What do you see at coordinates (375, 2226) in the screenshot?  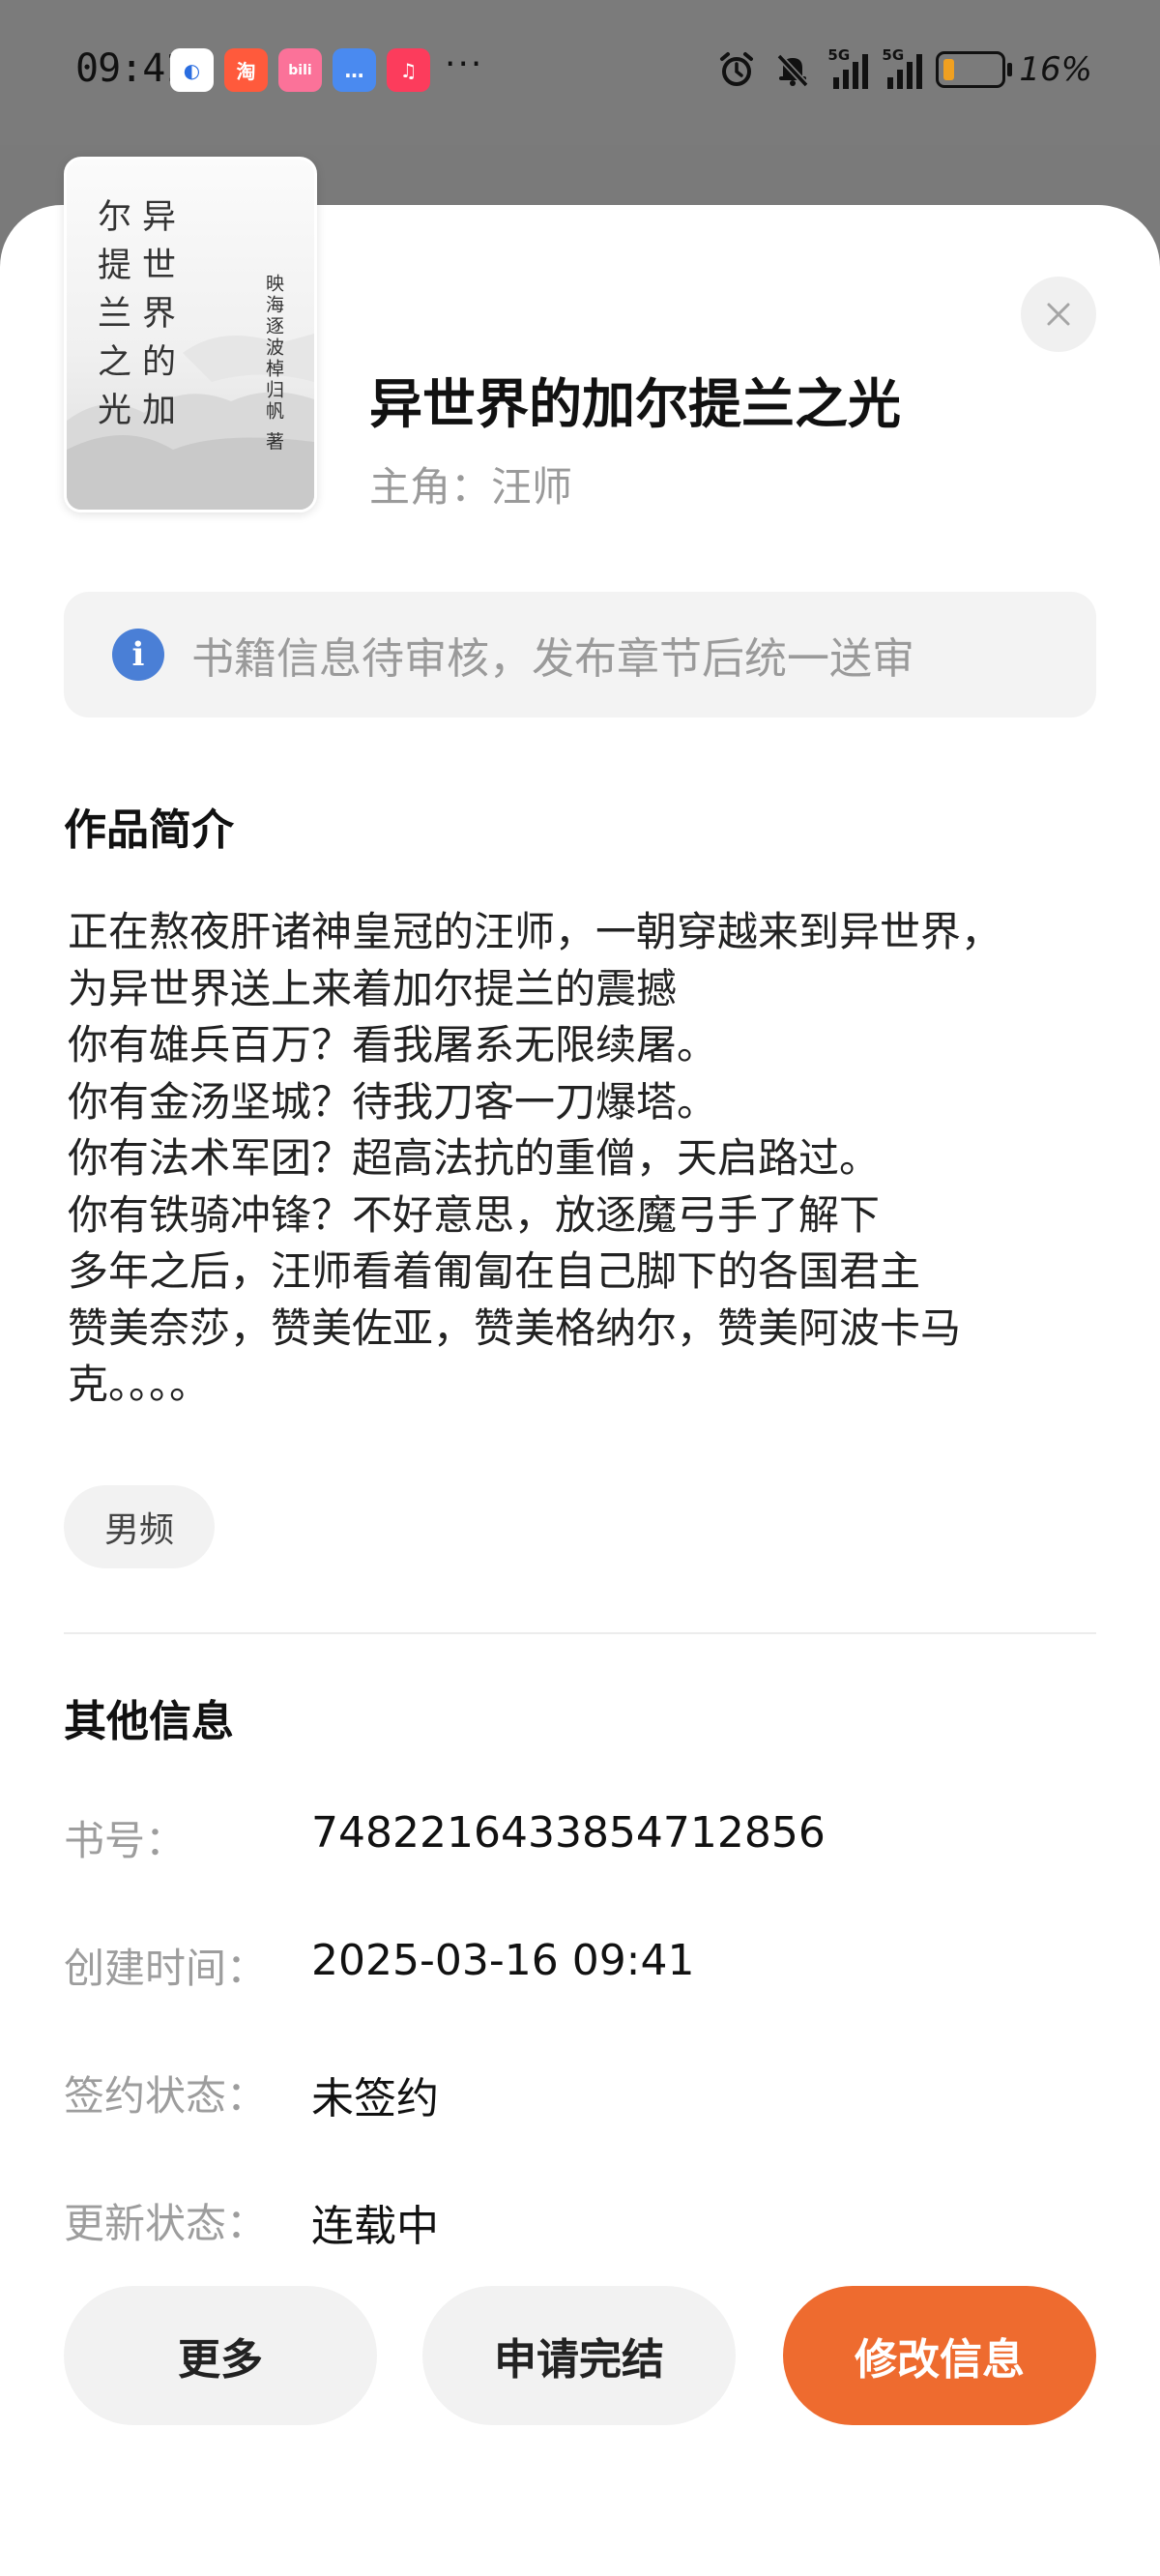 I see `info-value: 连载中` at bounding box center [375, 2226].